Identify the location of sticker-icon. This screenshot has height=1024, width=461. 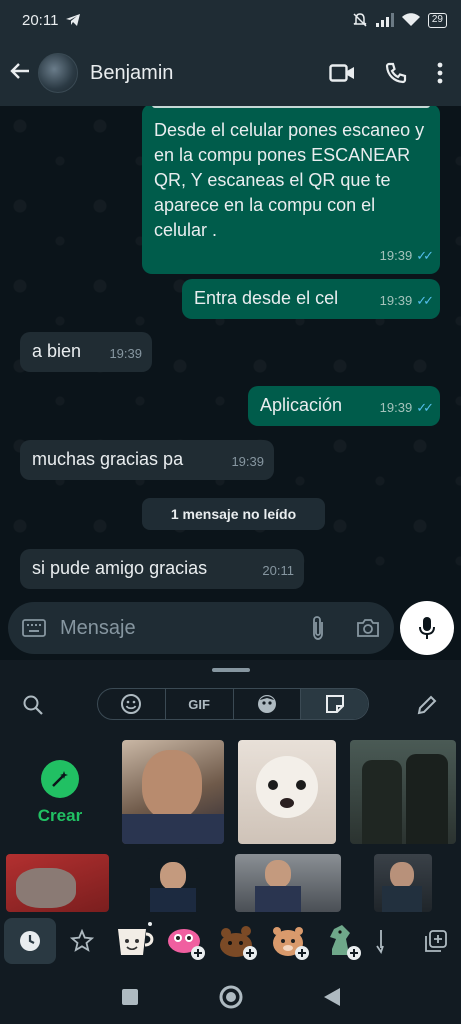
(334, 704).